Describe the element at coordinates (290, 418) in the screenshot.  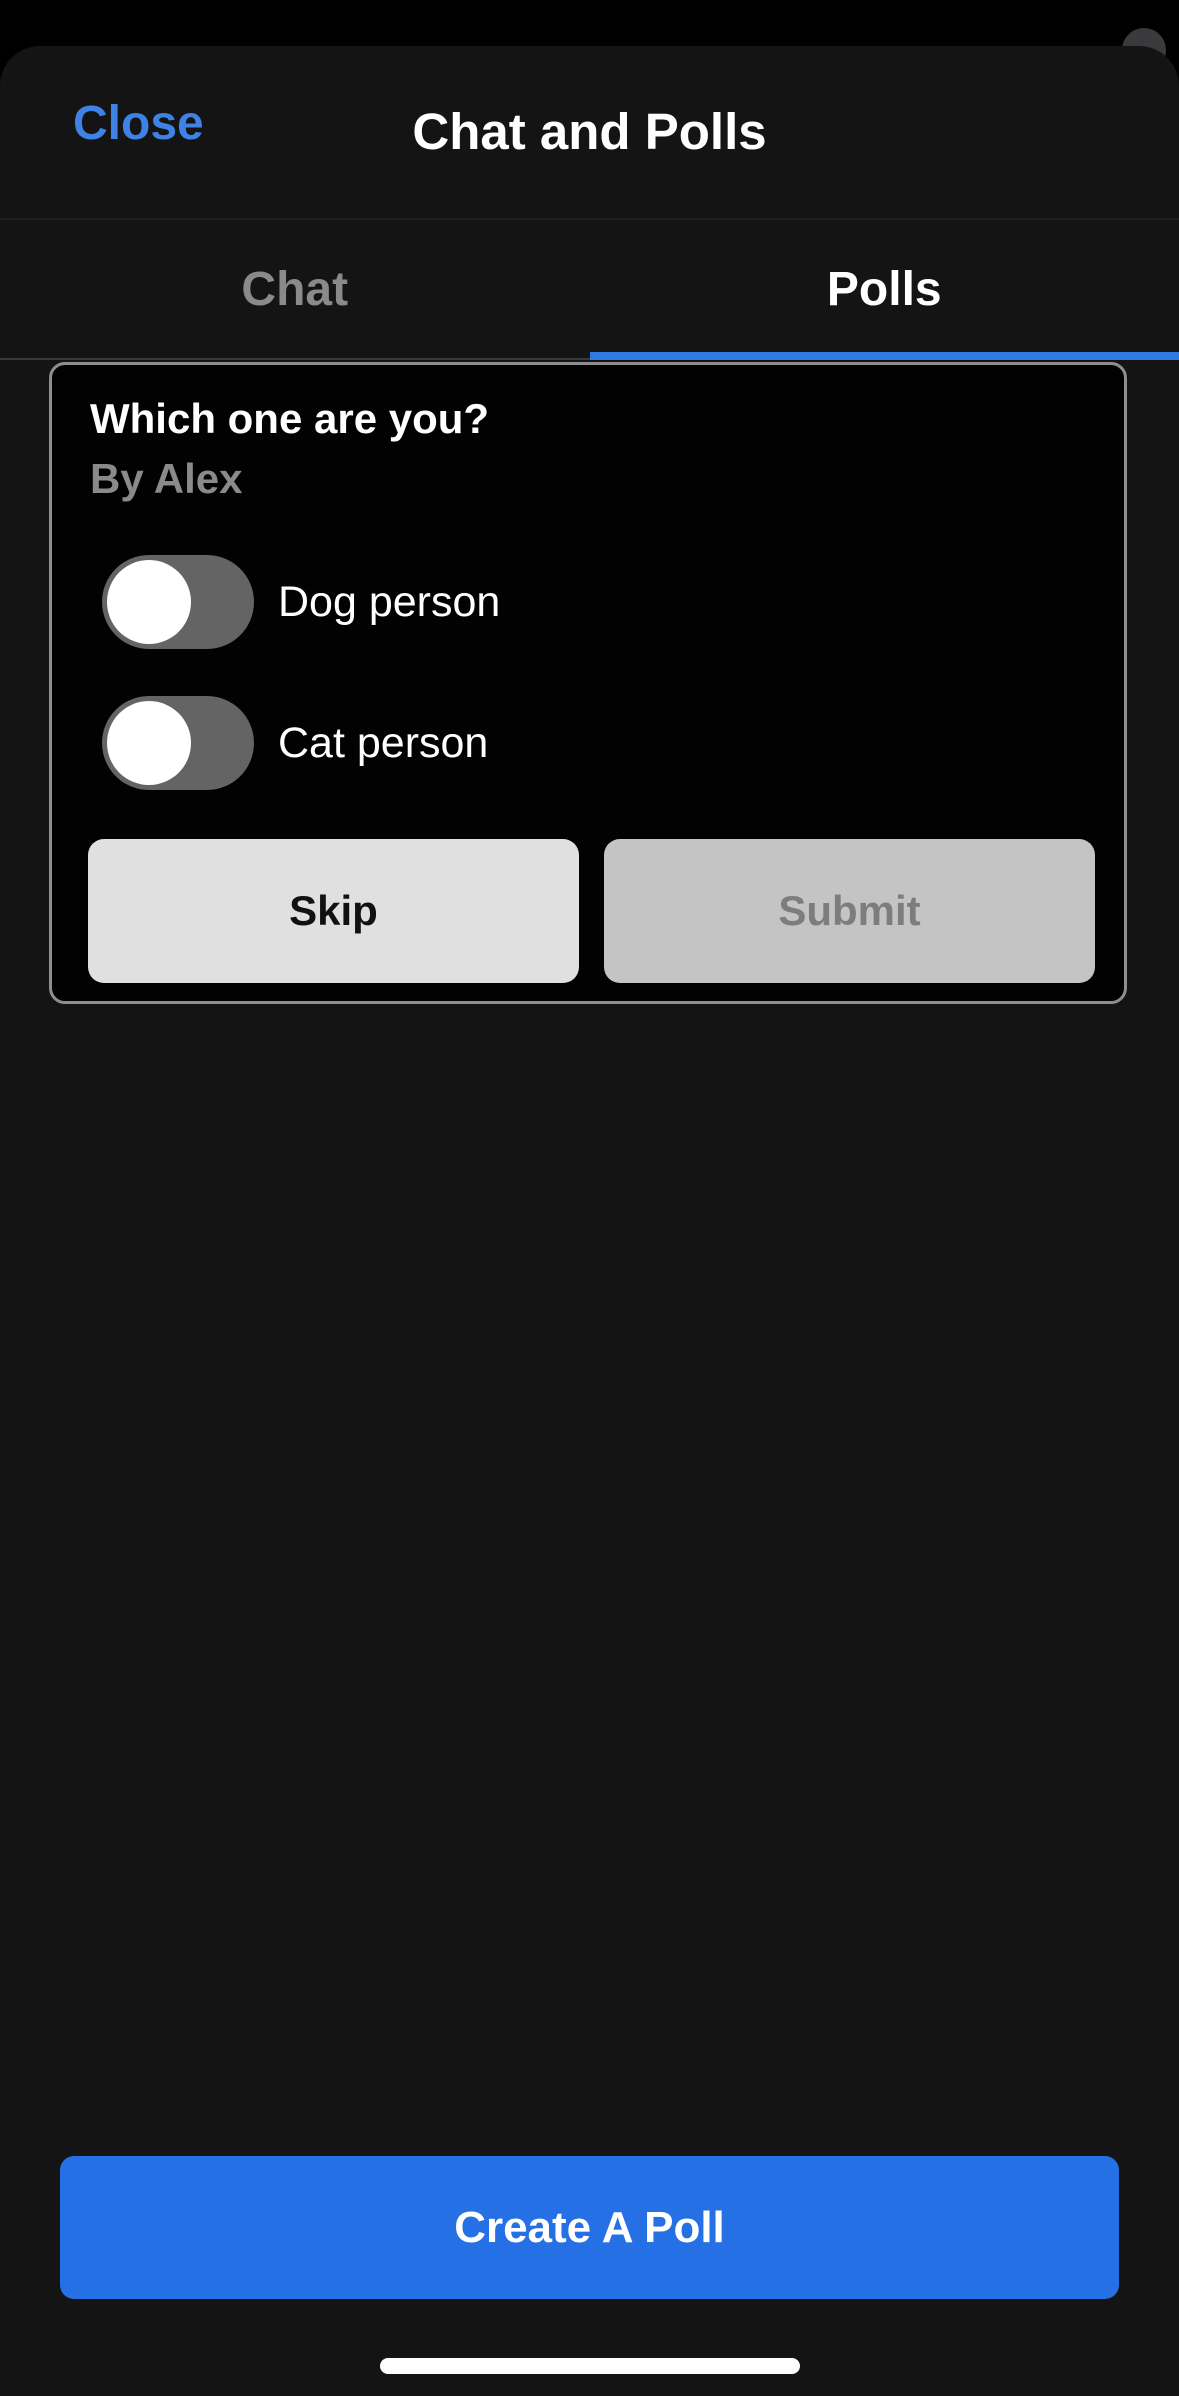
I see `poll-question: Which one are you?` at that location.